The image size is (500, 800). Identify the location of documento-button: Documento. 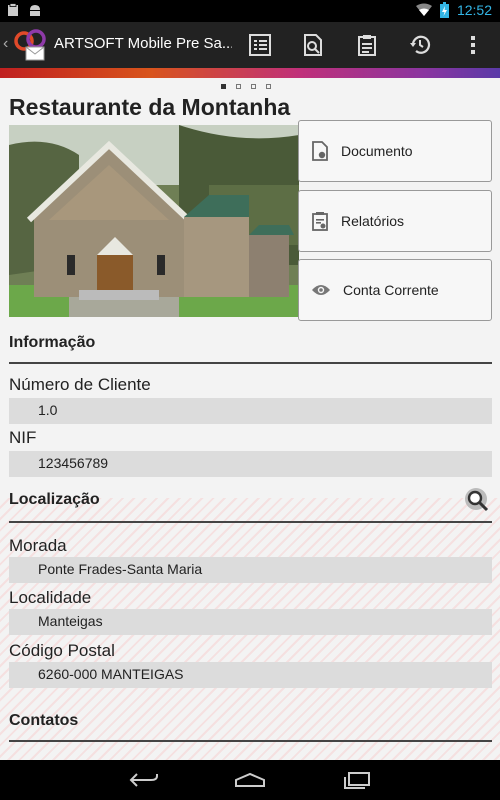
(395, 151).